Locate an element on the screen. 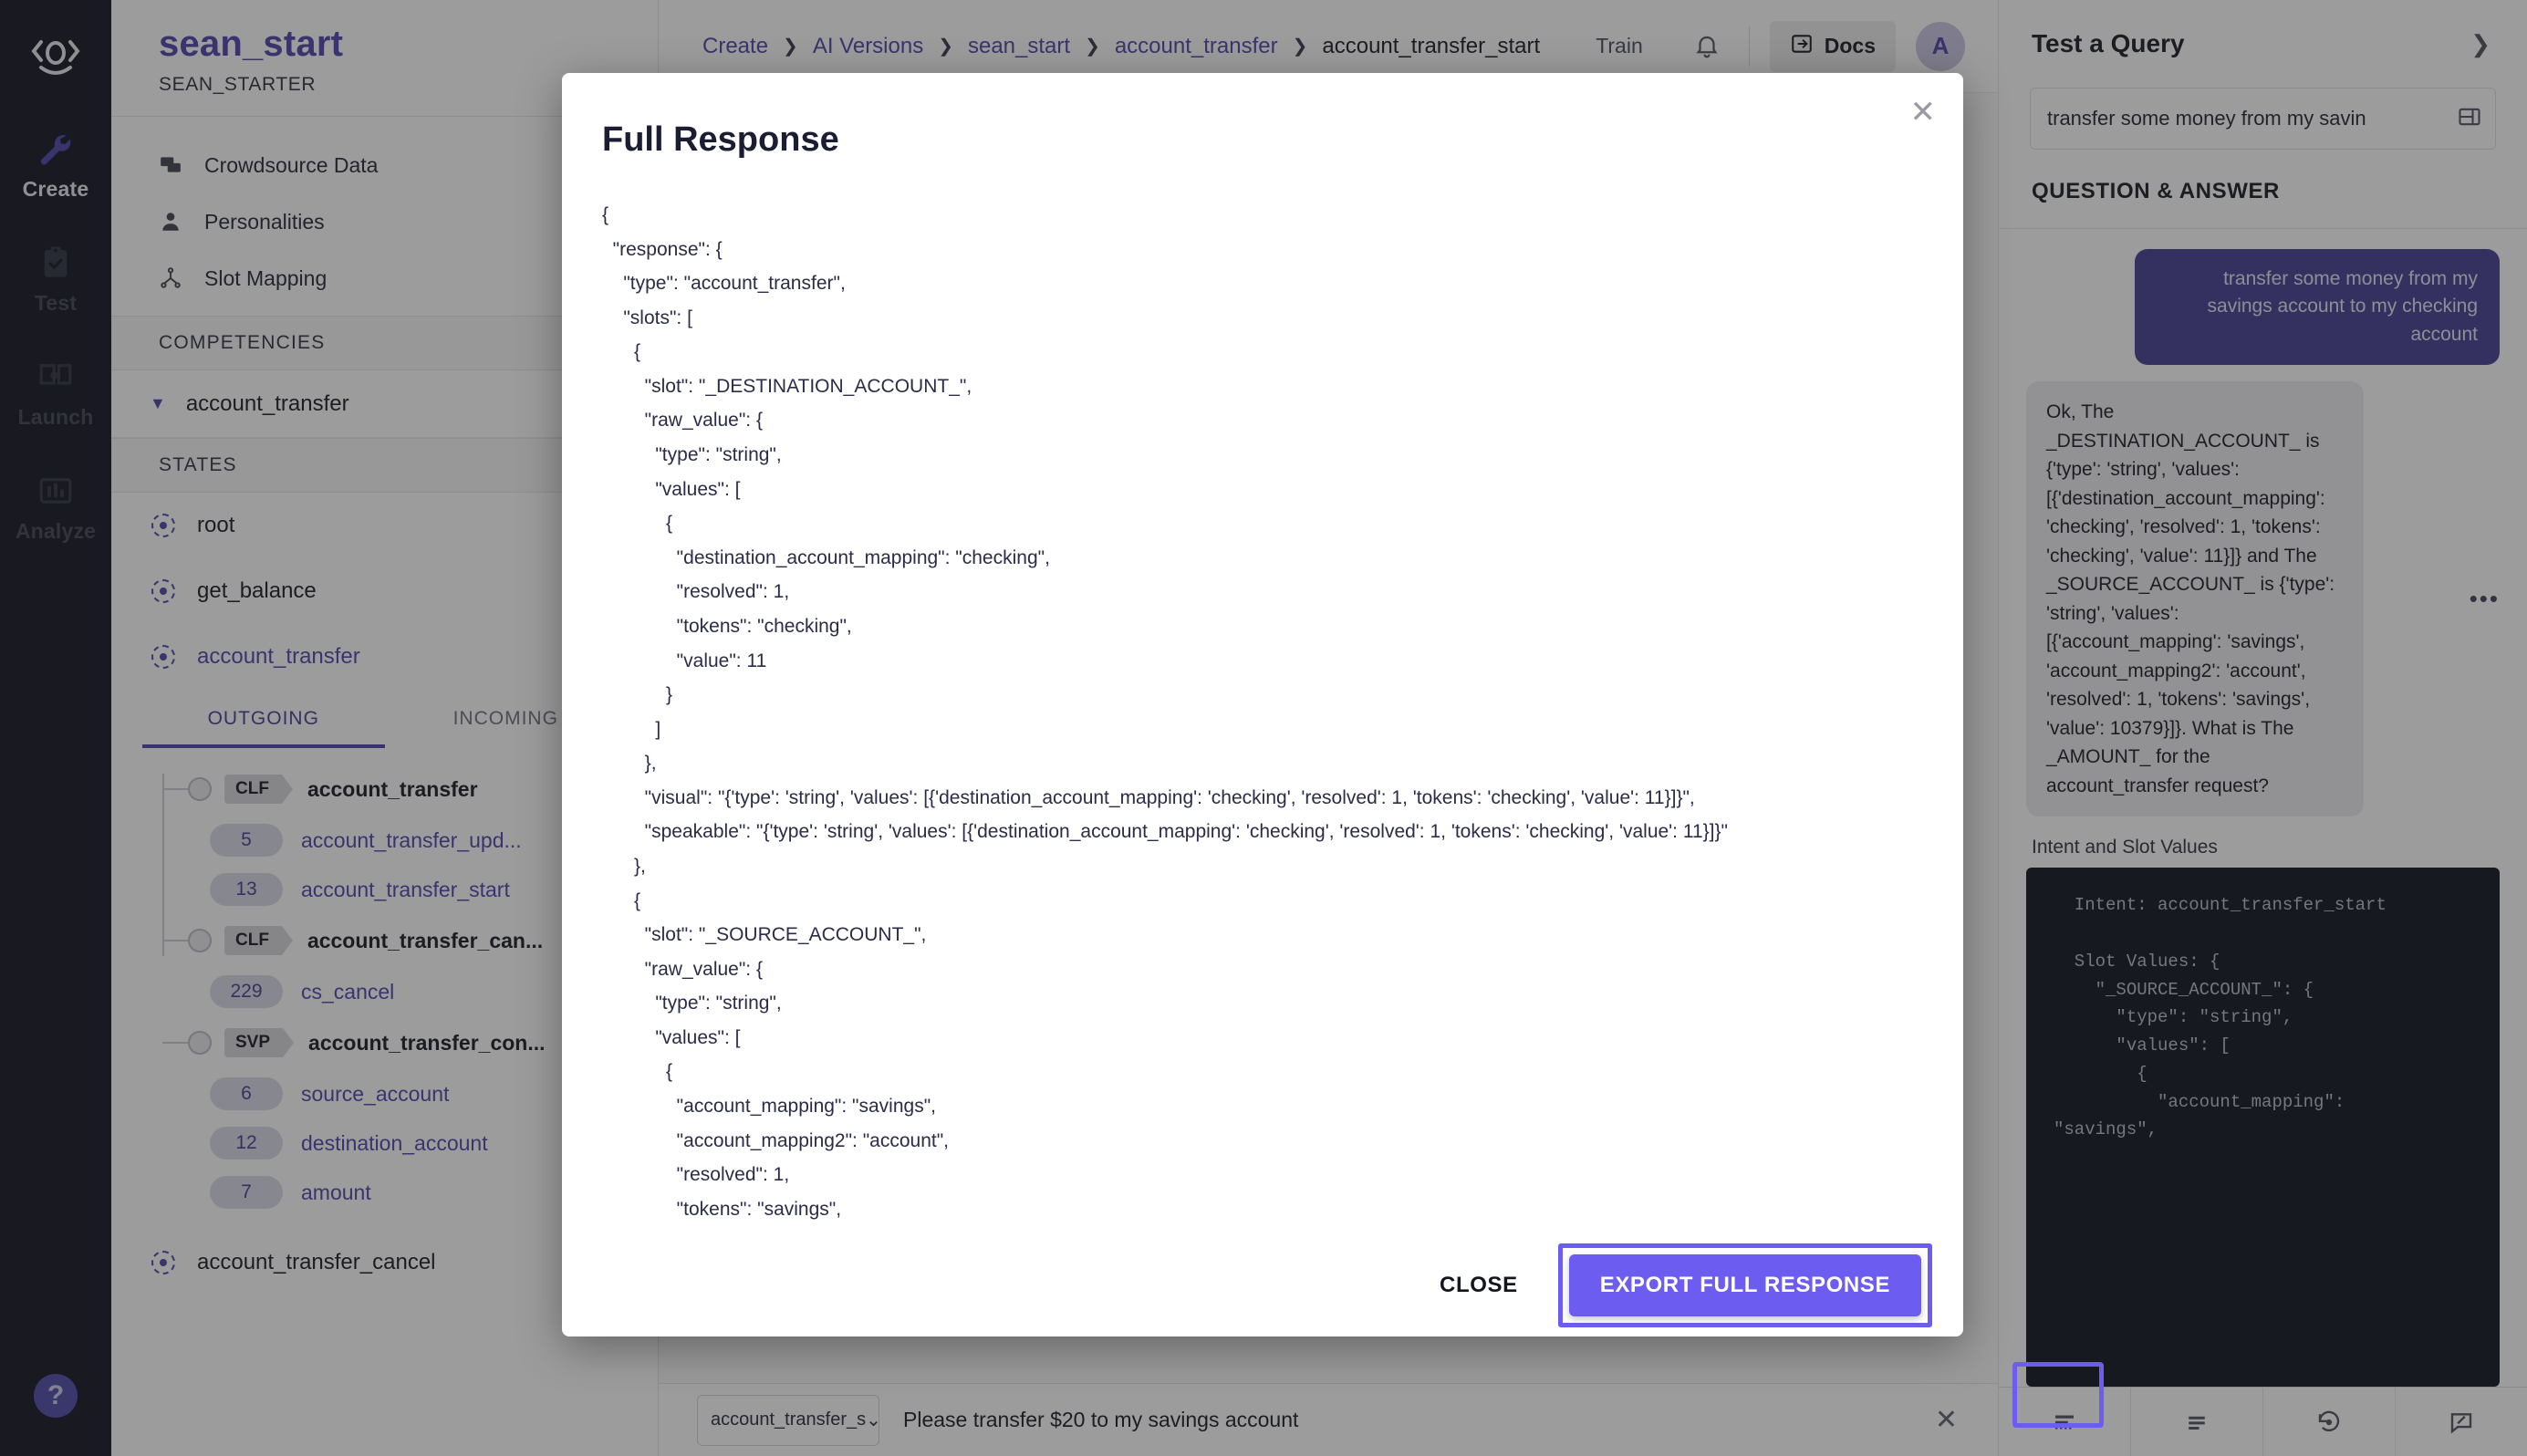 The image size is (2527, 1456). close-icon: ✕ is located at coordinates (1923, 113).